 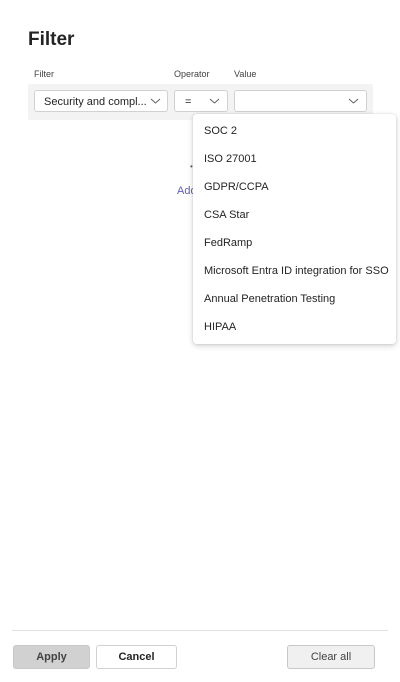 What do you see at coordinates (245, 74) in the screenshot?
I see `value-column-label: Value` at bounding box center [245, 74].